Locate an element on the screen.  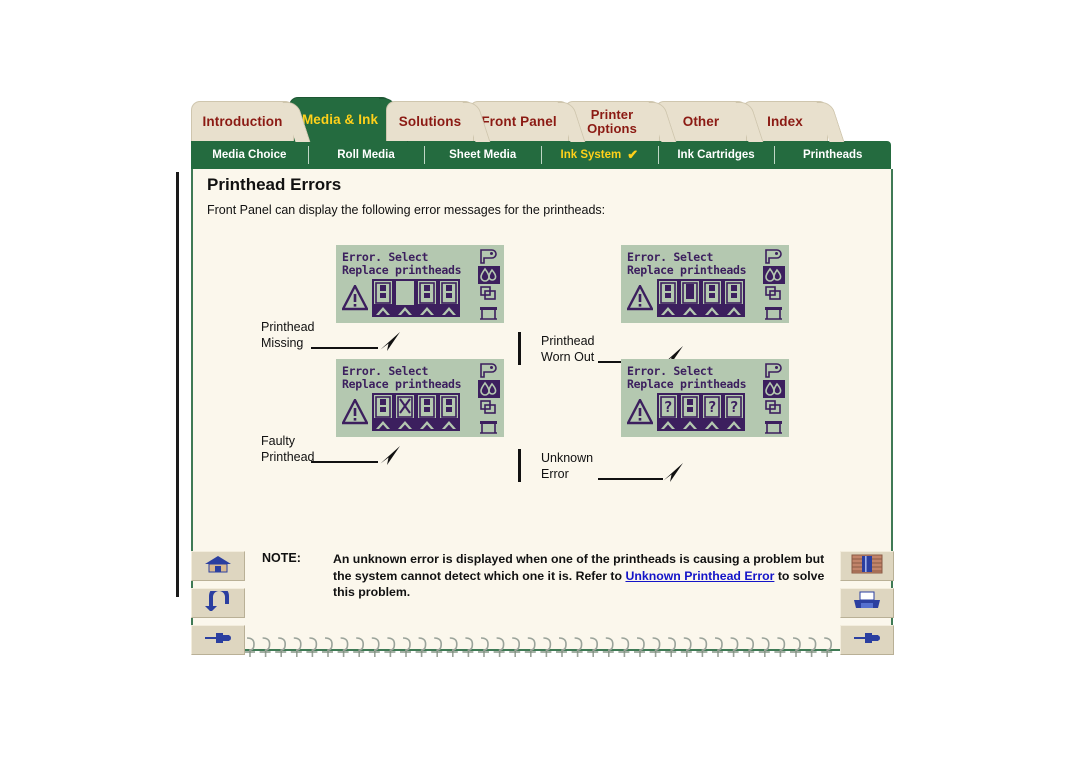
tab-solutions: Solutions is located at coordinates (430, 121).